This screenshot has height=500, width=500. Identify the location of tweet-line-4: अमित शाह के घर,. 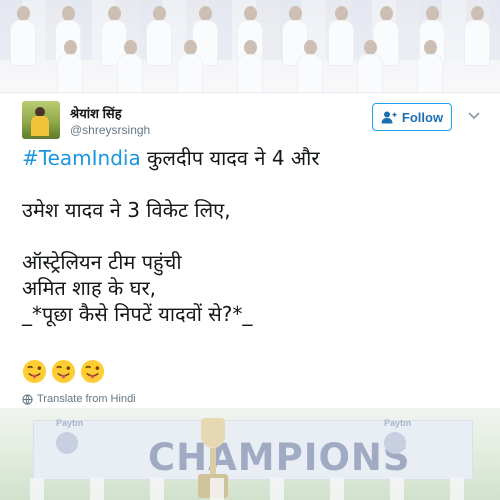
(89, 288).